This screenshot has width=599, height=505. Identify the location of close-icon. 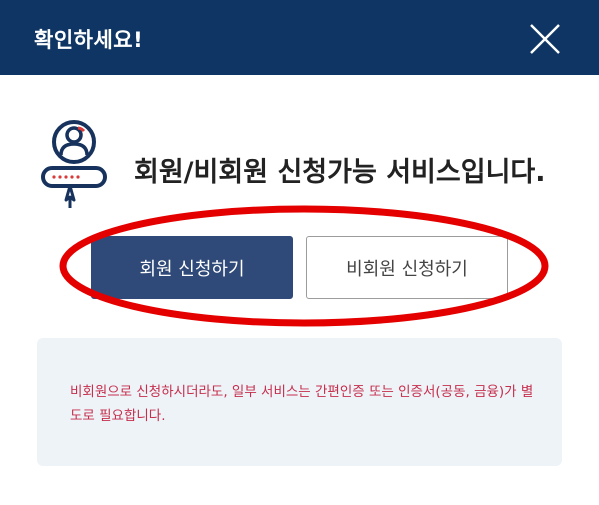
(545, 39).